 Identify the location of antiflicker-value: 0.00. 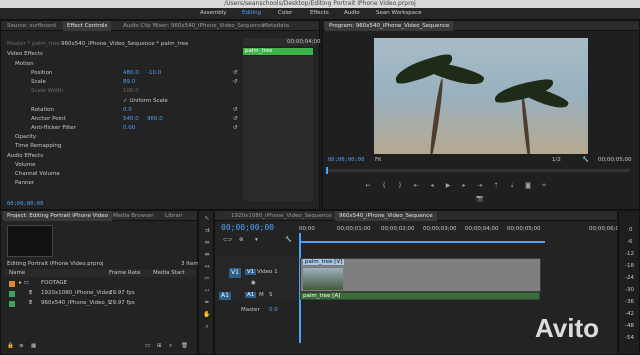
(129, 128).